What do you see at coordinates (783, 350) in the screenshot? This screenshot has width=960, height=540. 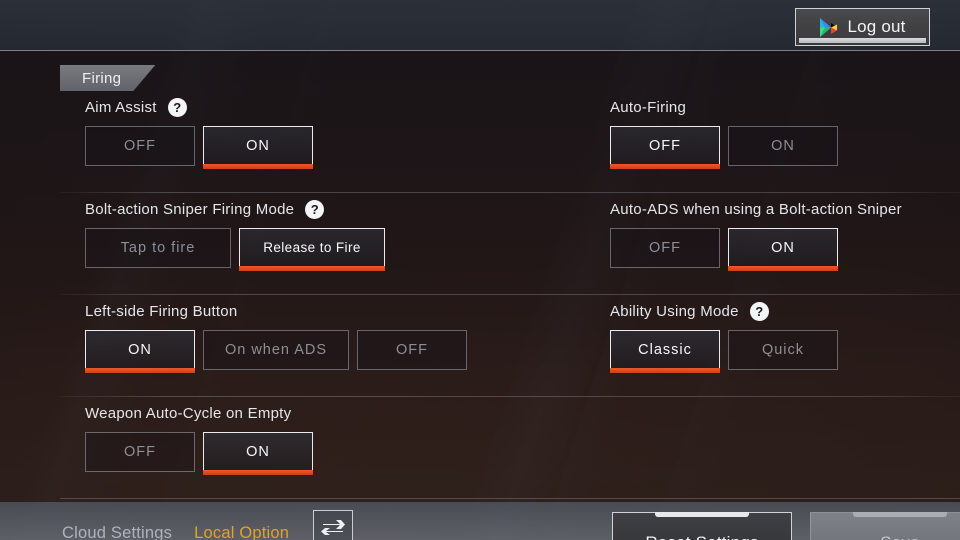 I see `option-button: Quick` at bounding box center [783, 350].